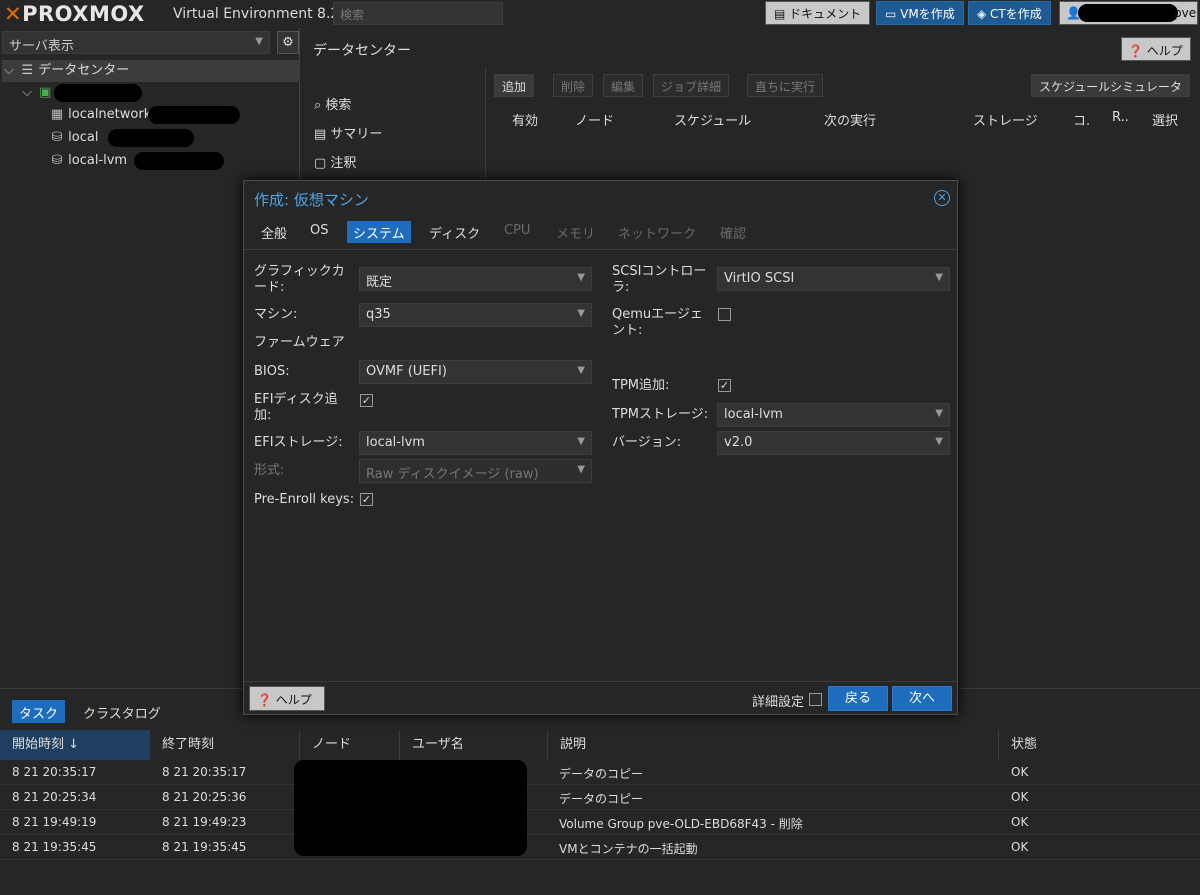  Describe the element at coordinates (474, 745) in the screenshot. I see `column-header-user: ユーザ名` at that location.